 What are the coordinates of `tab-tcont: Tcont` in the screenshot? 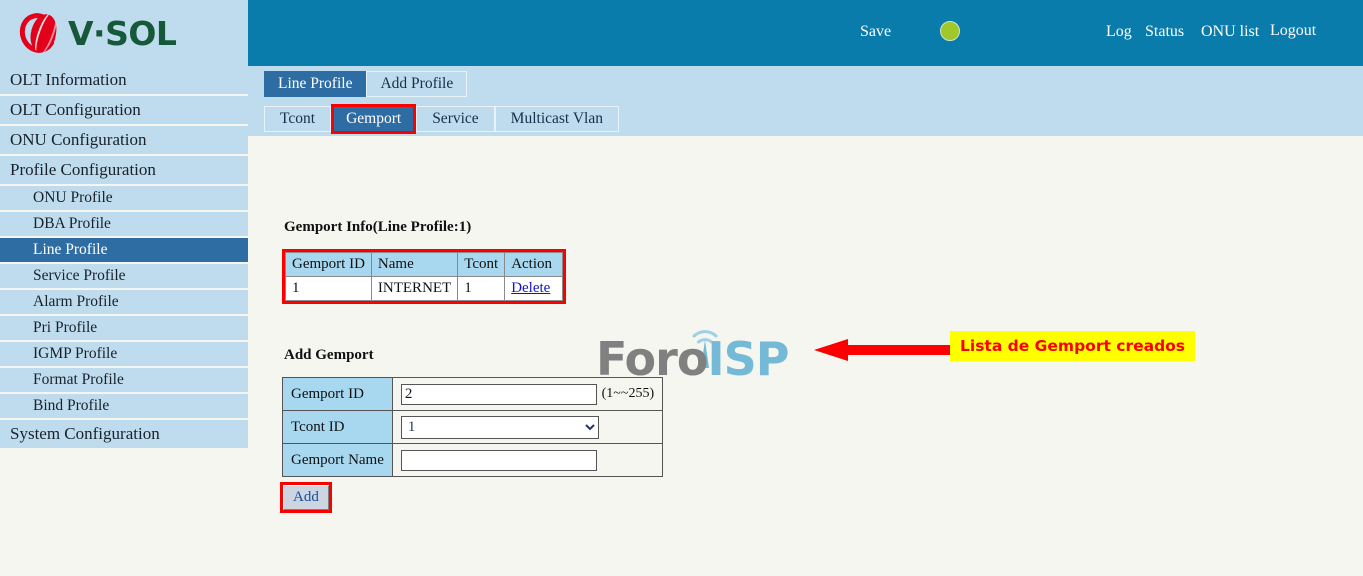 It's located at (298, 119).